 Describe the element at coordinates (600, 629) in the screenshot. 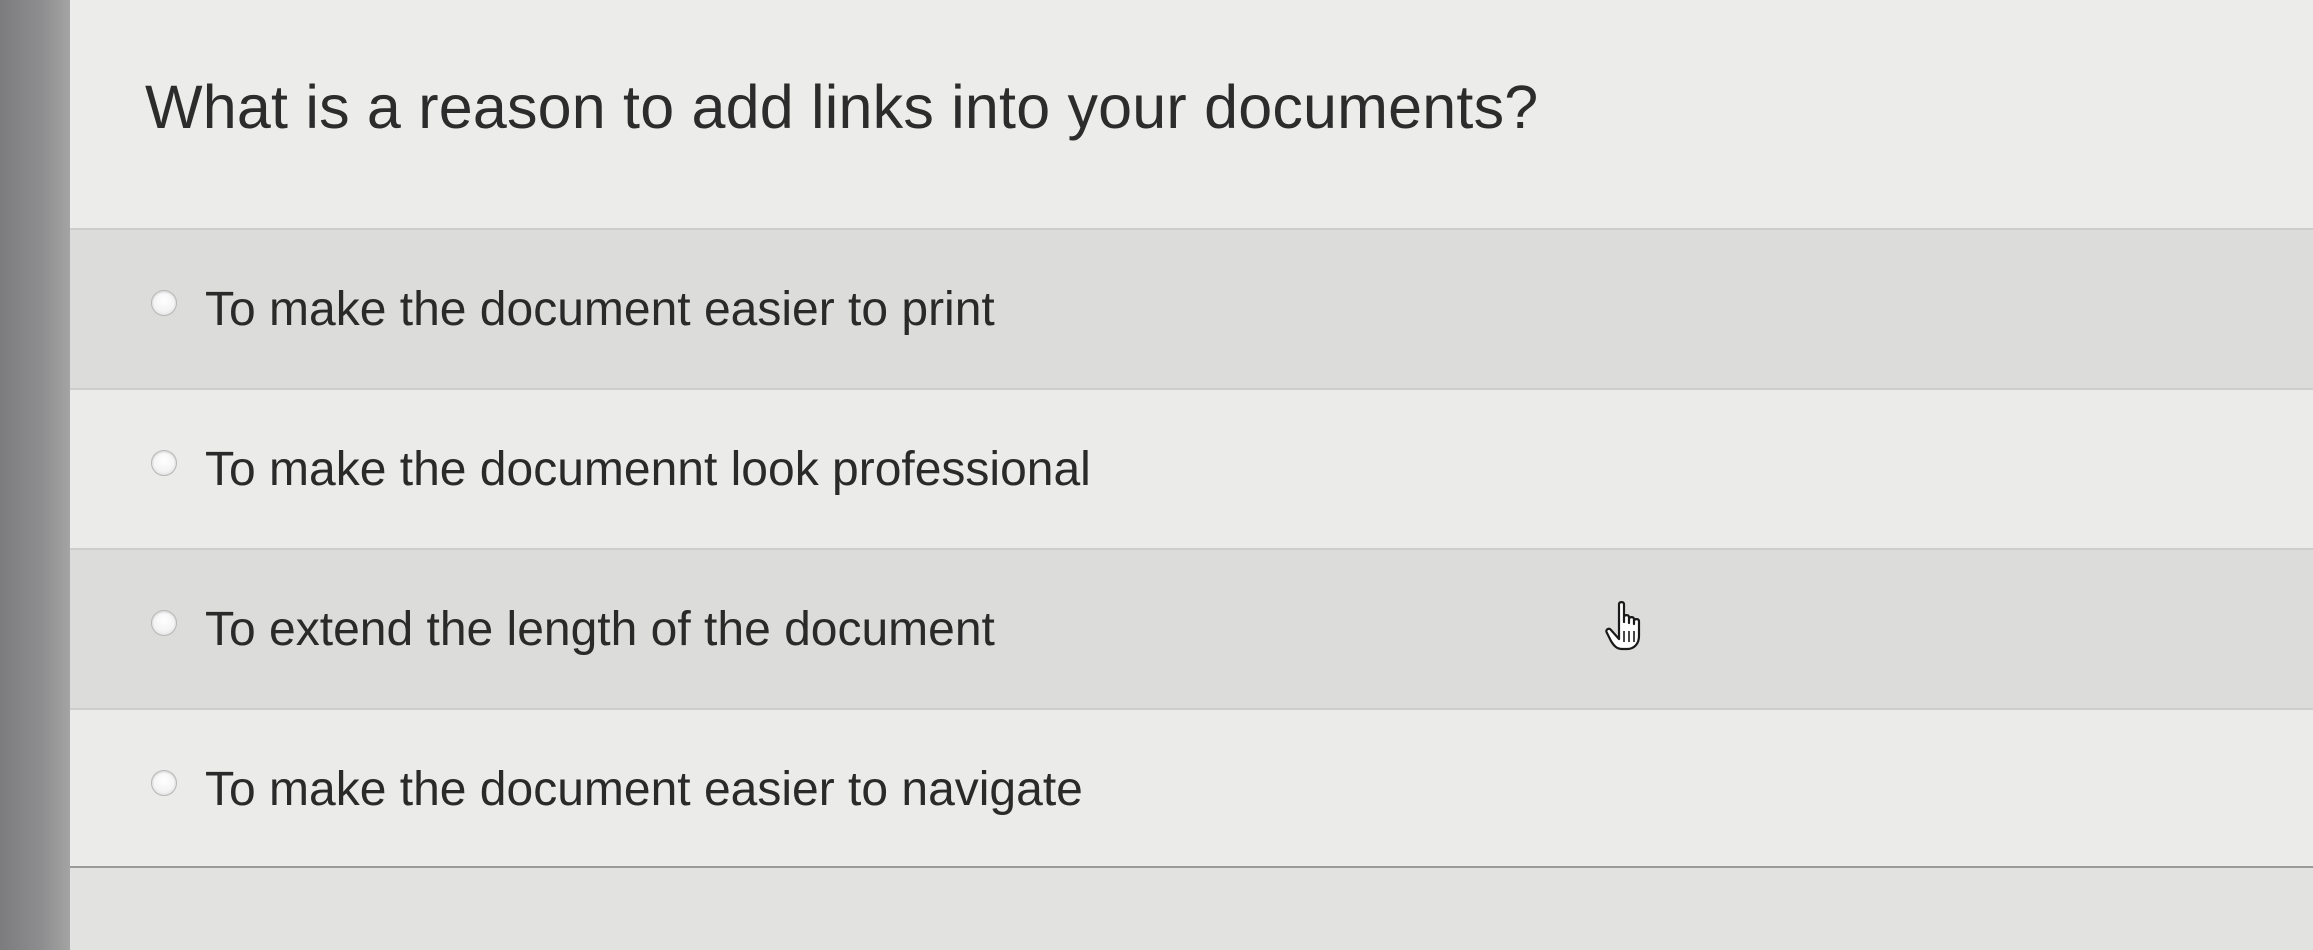

I see `answer-option-label: To extend the length of the document` at that location.